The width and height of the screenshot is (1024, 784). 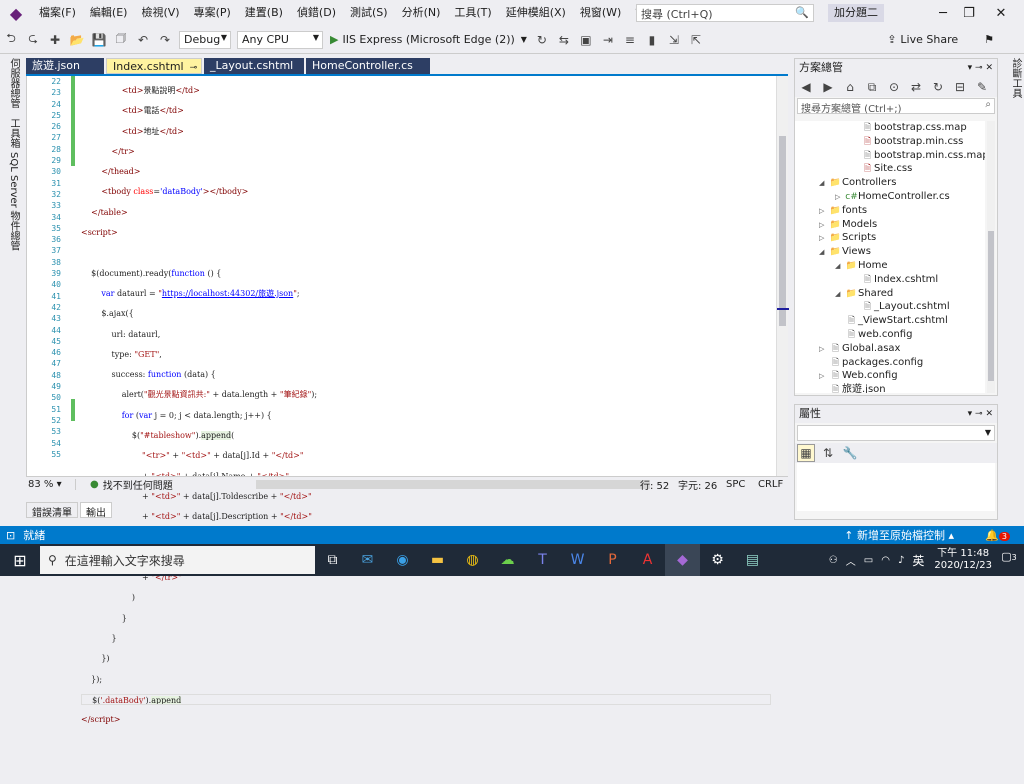 What do you see at coordinates (890, 252) in the screenshot?
I see `tree-item: ◢ 📁Views` at bounding box center [890, 252].